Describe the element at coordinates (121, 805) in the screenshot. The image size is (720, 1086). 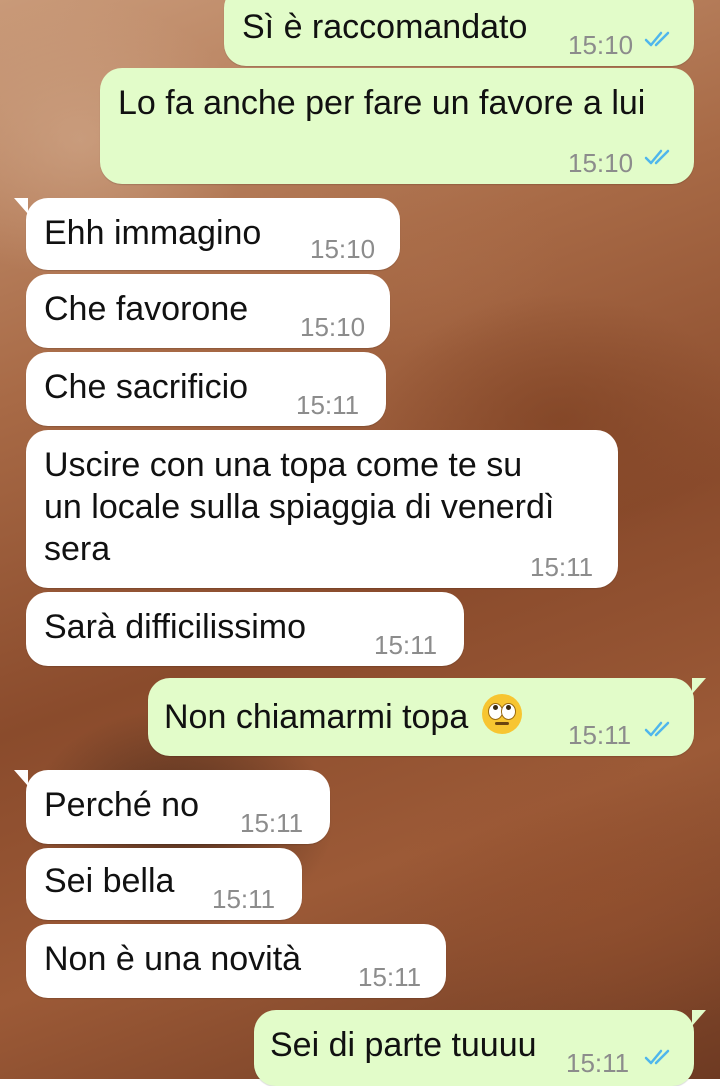
I see `message-text: Perché no` at that location.